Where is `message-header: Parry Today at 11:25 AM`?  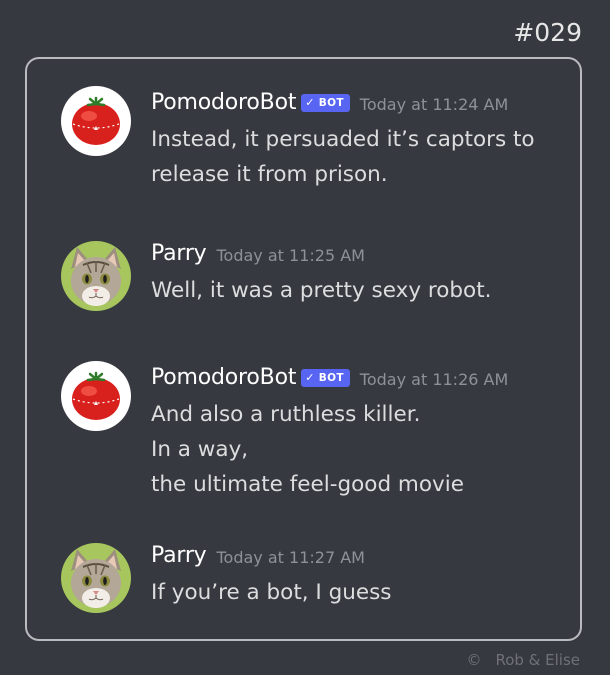
message-header: Parry Today at 11:25 AM is located at coordinates (360, 253).